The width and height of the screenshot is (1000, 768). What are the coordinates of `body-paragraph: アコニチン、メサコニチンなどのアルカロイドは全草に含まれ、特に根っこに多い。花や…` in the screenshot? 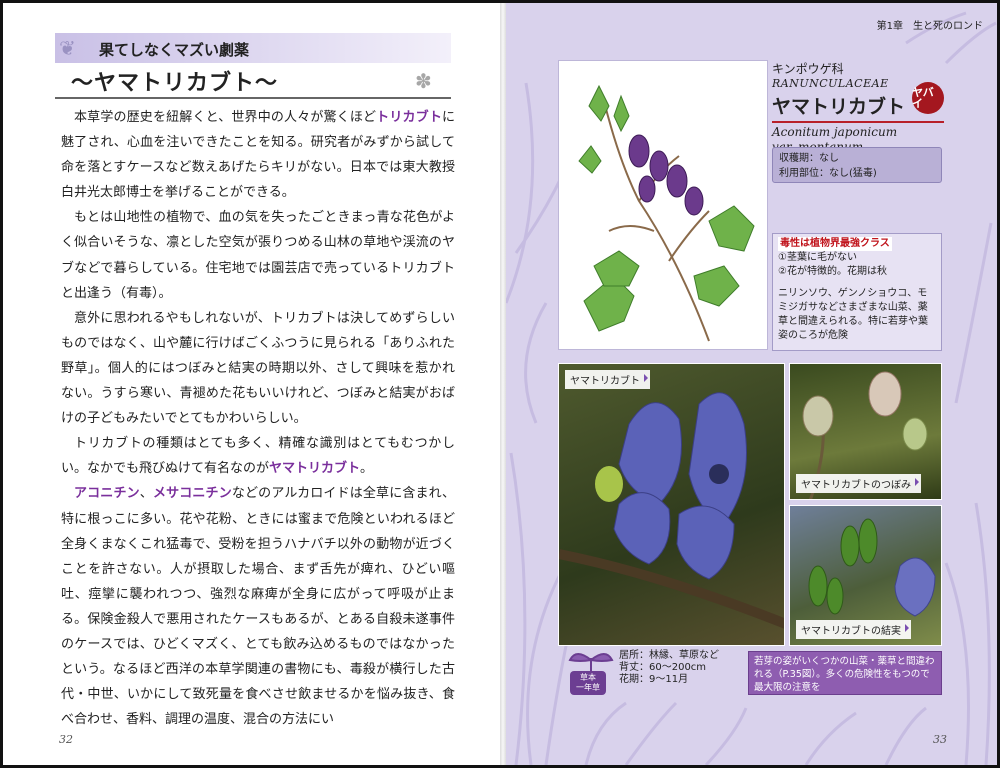 It's located at (258, 606).